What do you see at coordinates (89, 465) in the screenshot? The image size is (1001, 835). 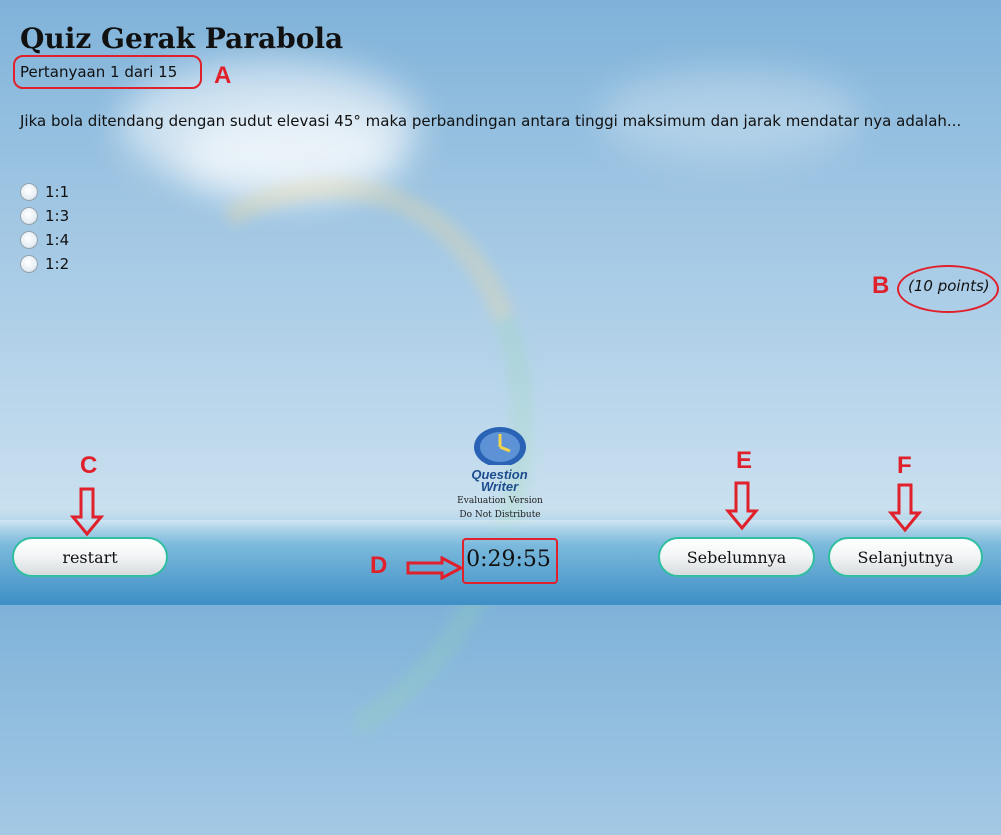 I see `annotation-label-c: C` at bounding box center [89, 465].